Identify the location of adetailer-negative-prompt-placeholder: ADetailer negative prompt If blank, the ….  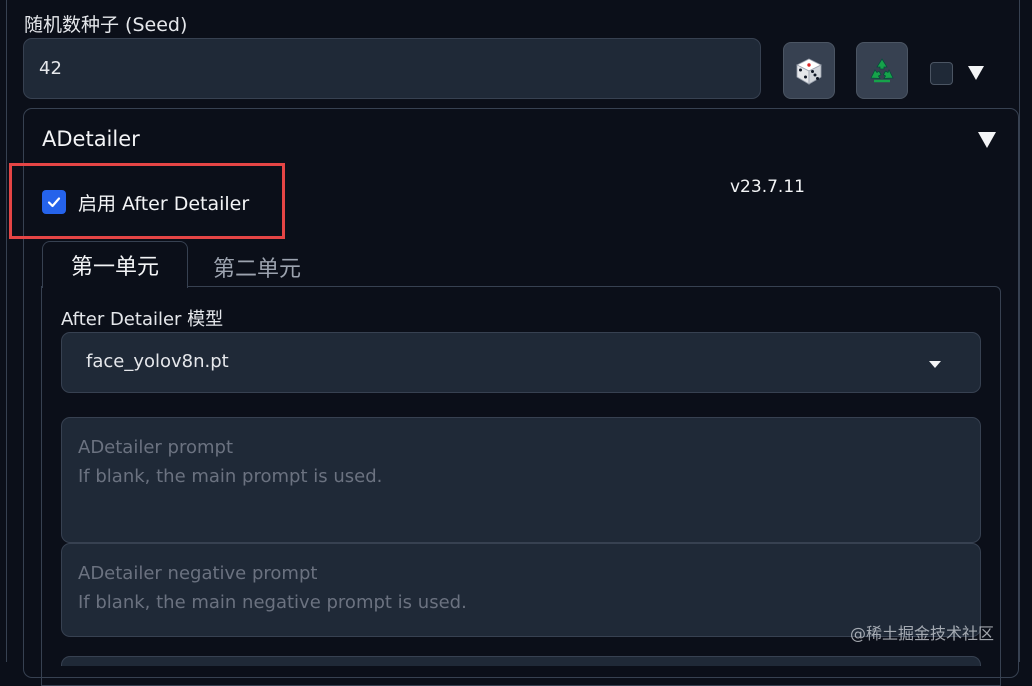
(272, 588).